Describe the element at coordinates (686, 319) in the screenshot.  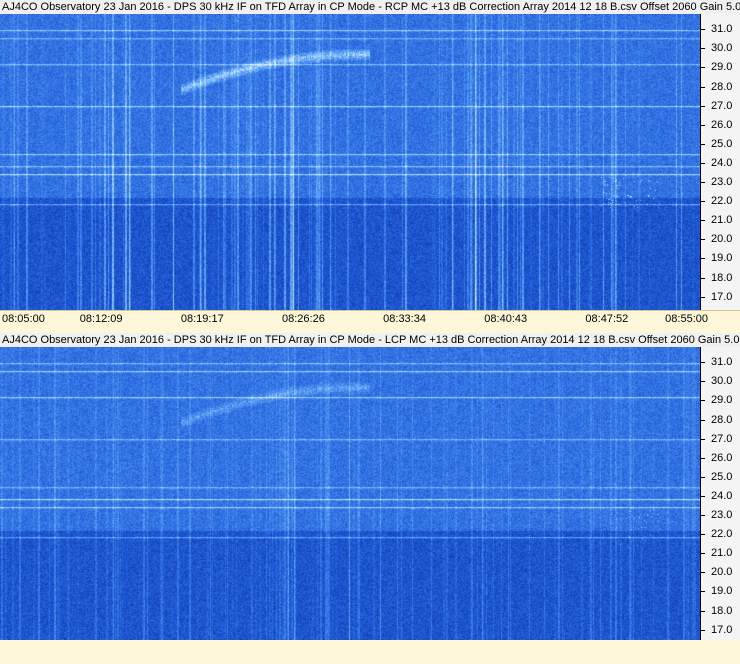
I see `x-tick-label: 08:55:00` at that location.